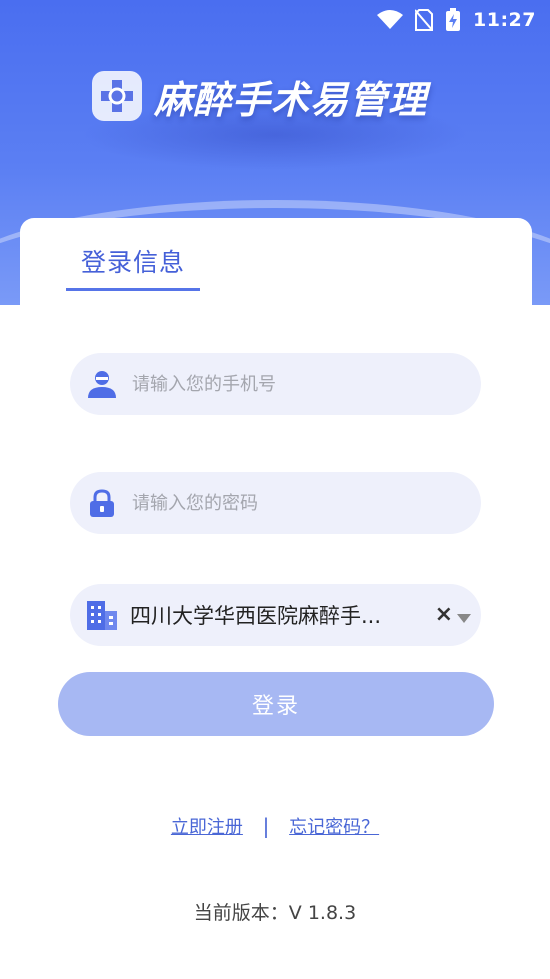  Describe the element at coordinates (275, 826) in the screenshot. I see `auth-links: 立即注册 | 忘记密码？` at that location.